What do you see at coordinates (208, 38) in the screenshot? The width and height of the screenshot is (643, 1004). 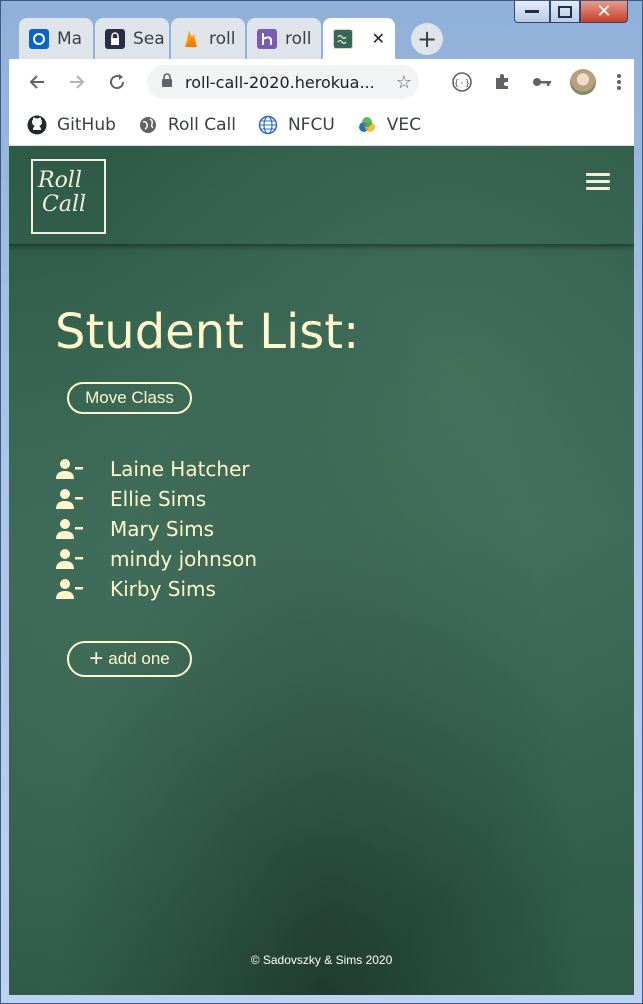 I see `tab-firebase: roll` at bounding box center [208, 38].